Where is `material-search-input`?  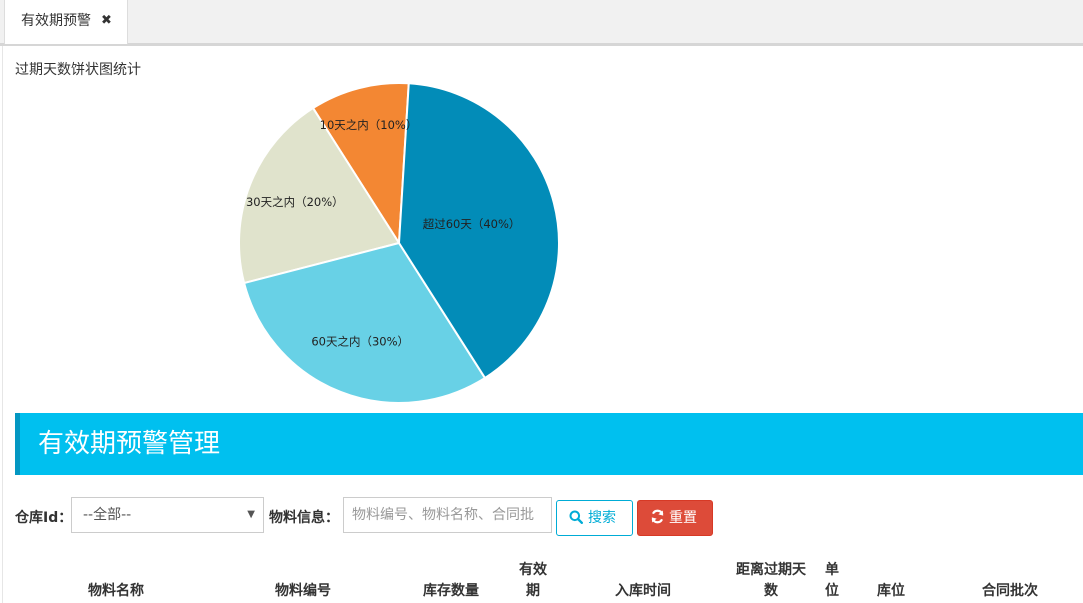 material-search-input is located at coordinates (447, 515).